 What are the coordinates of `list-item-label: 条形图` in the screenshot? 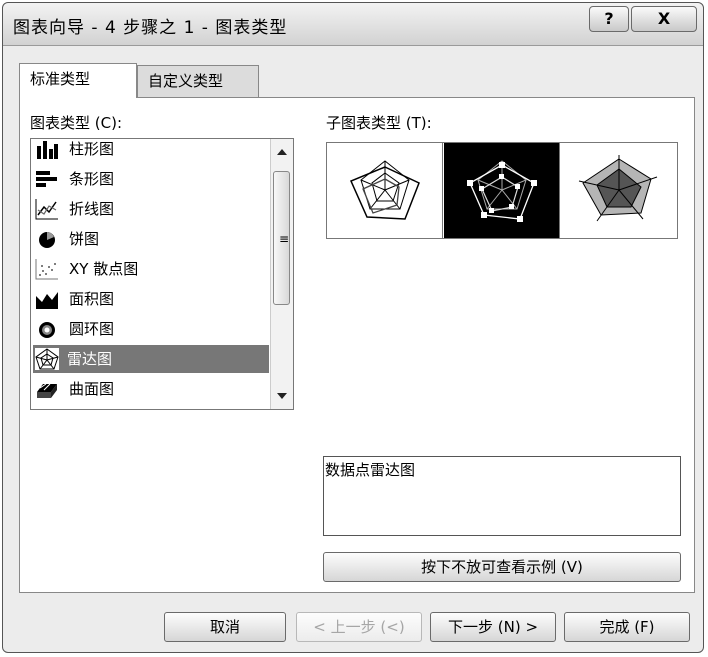 It's located at (92, 179).